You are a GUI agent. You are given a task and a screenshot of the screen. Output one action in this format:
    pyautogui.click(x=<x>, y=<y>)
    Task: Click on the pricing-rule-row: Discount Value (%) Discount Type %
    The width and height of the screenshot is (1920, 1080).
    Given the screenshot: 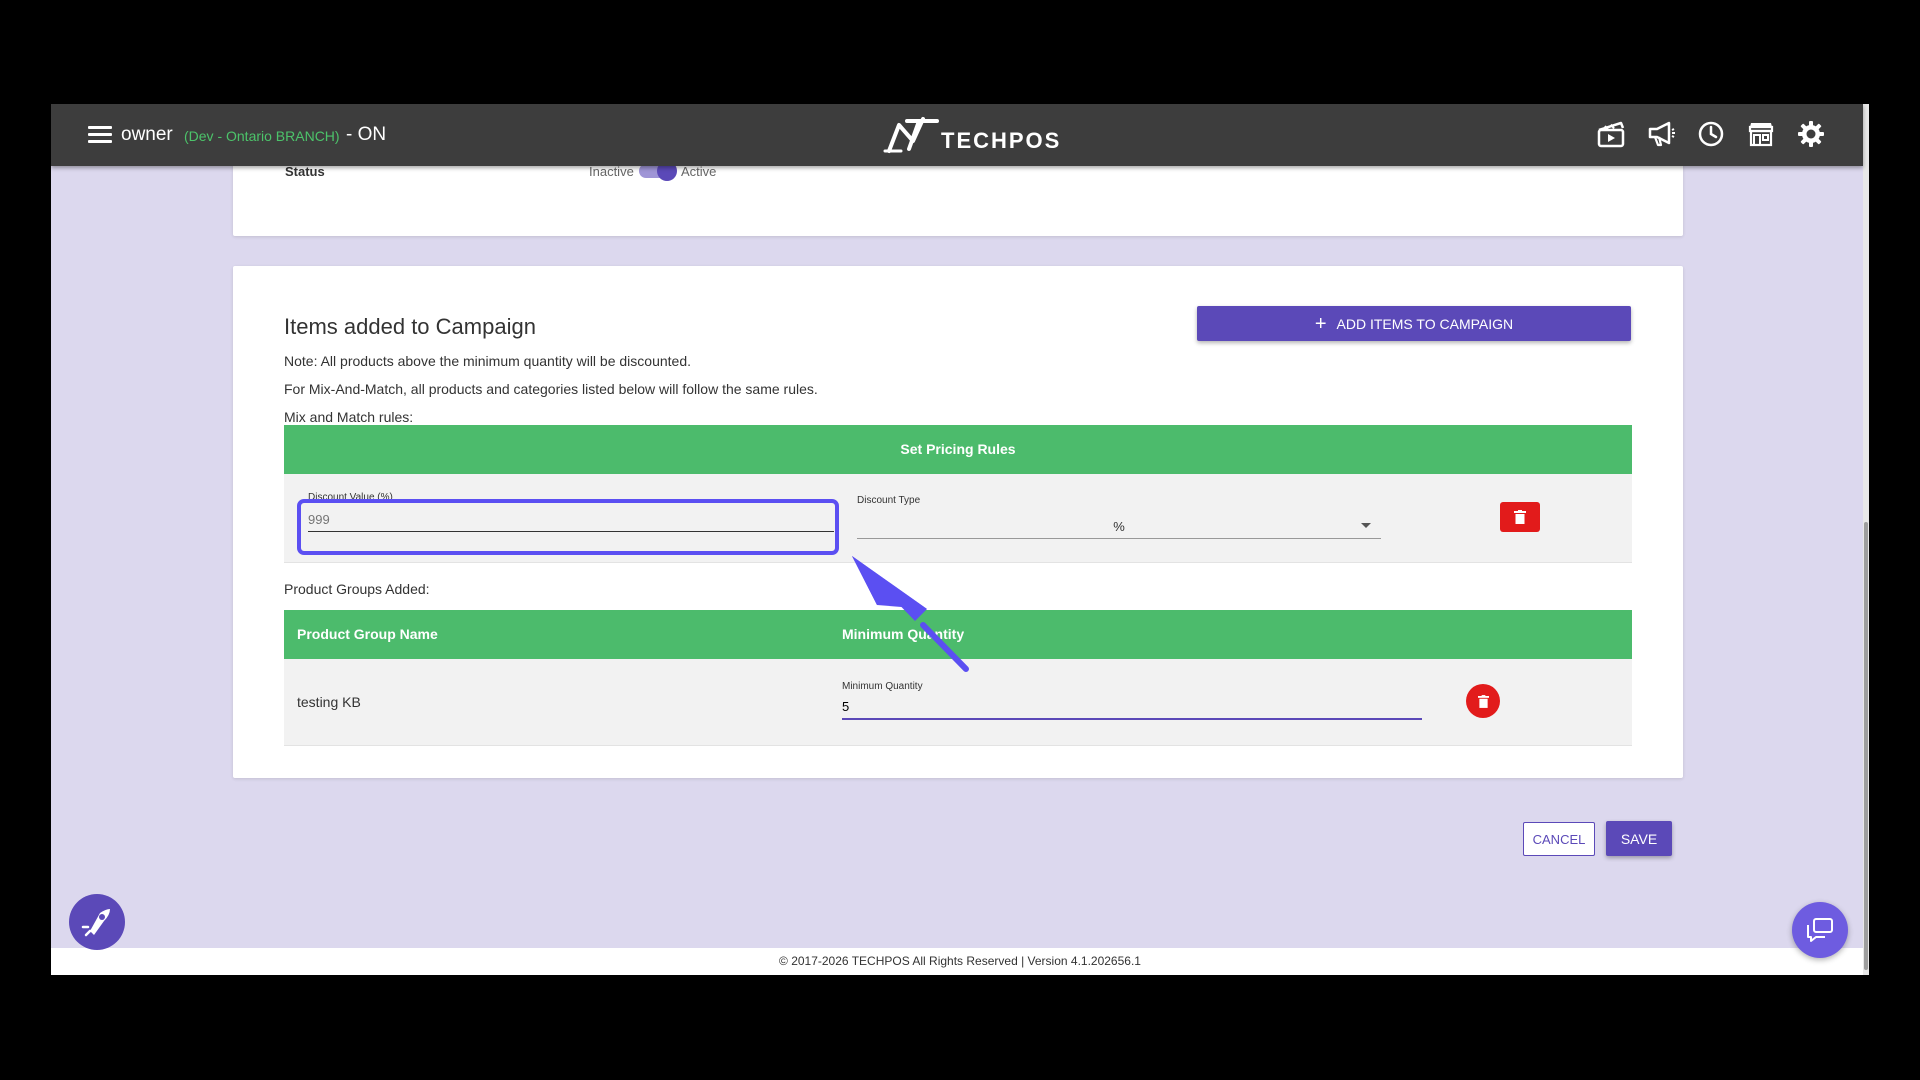 What is the action you would take?
    pyautogui.click(x=958, y=518)
    